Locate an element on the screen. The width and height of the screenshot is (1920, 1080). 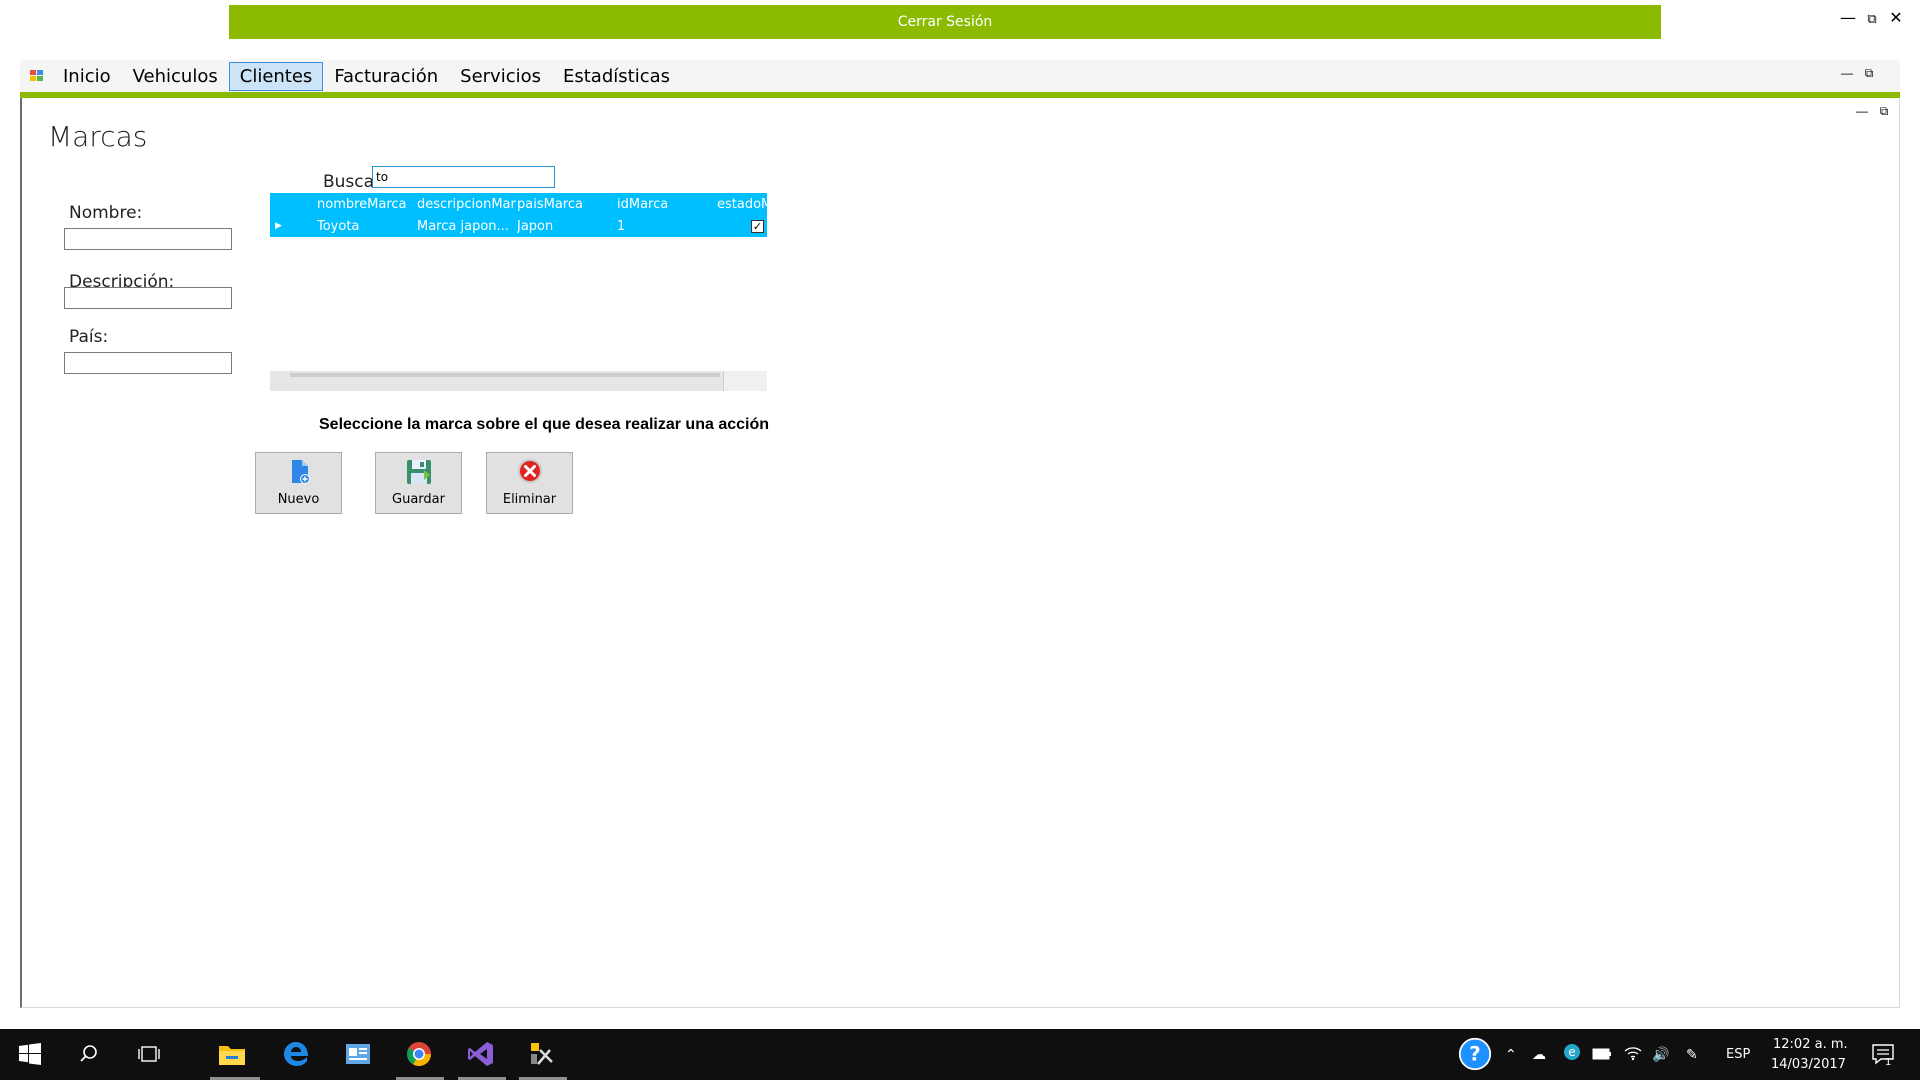
e-app-icon: e is located at coordinates (1572, 1054).